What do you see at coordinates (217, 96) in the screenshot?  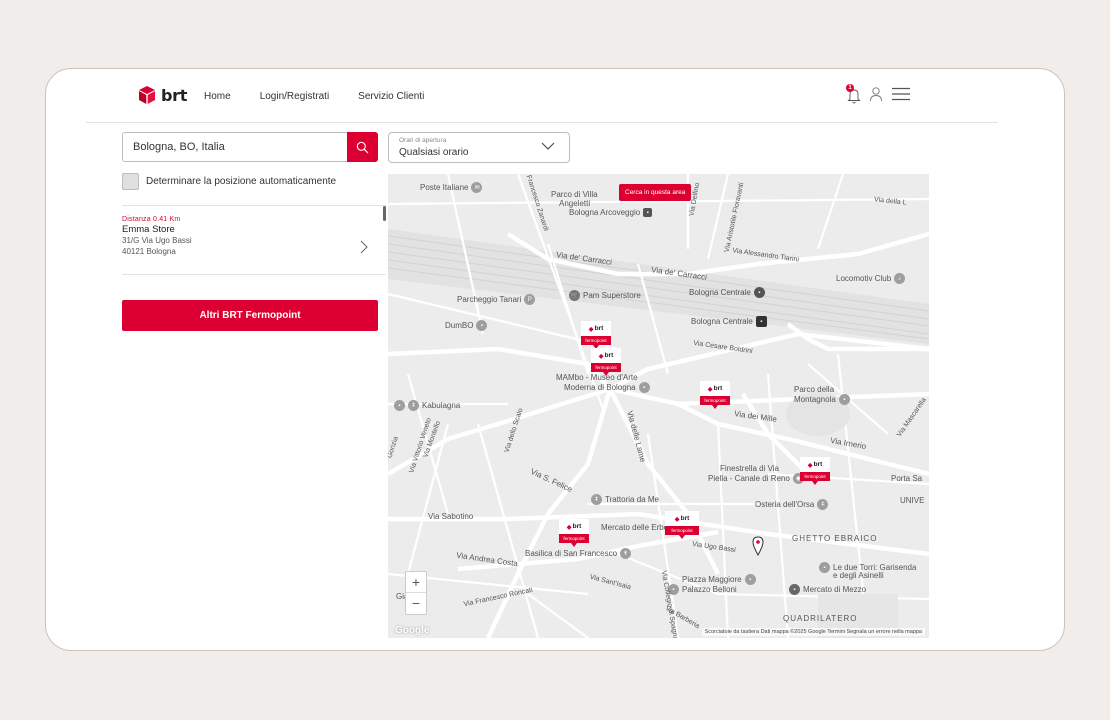 I see `nav-home: Home` at bounding box center [217, 96].